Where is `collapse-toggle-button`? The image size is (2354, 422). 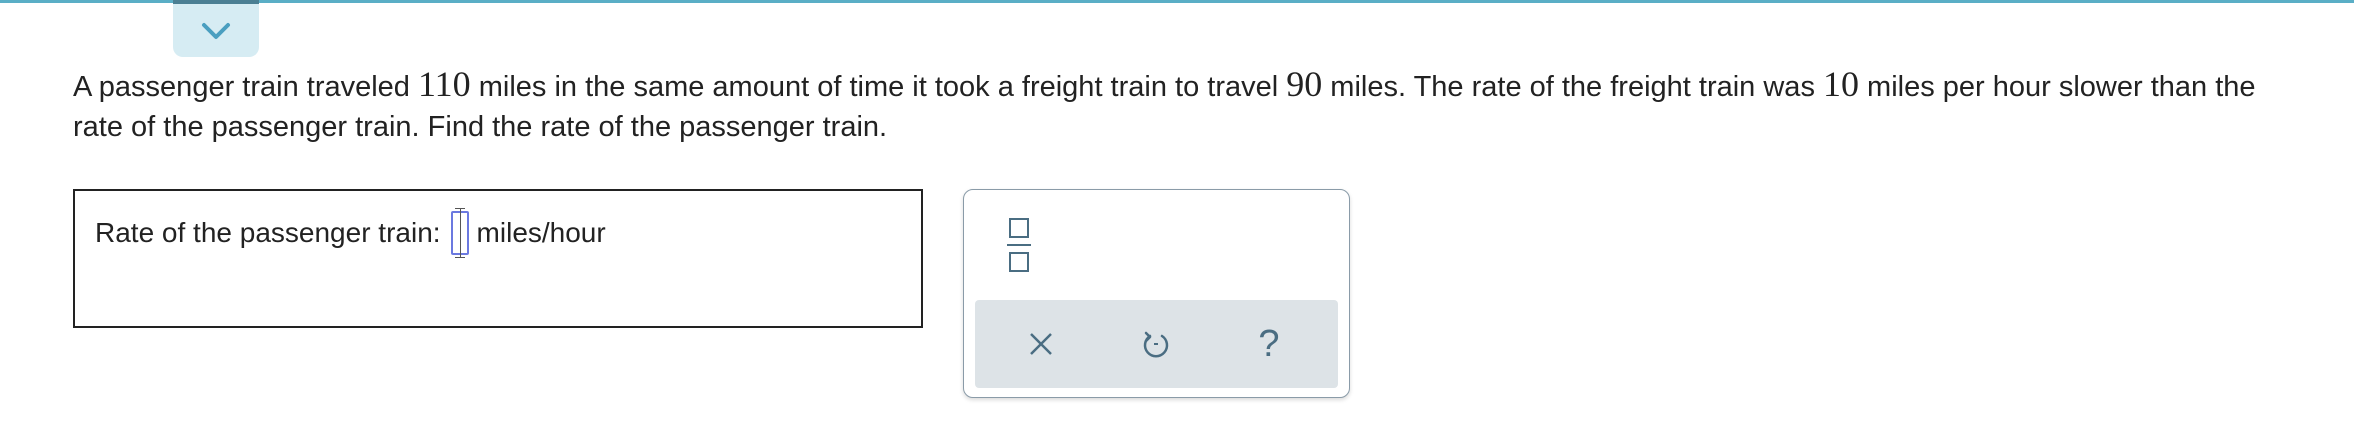 collapse-toggle-button is located at coordinates (216, 28).